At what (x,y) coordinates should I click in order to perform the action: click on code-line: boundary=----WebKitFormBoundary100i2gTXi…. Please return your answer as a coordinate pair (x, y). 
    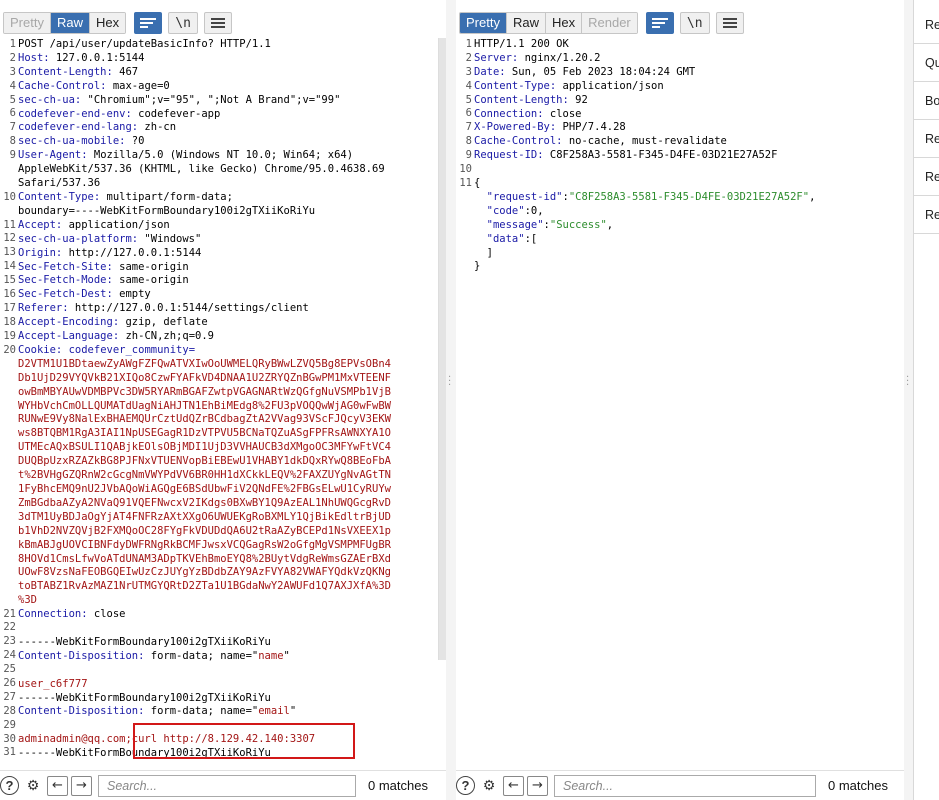
    Looking at the image, I should click on (228, 212).